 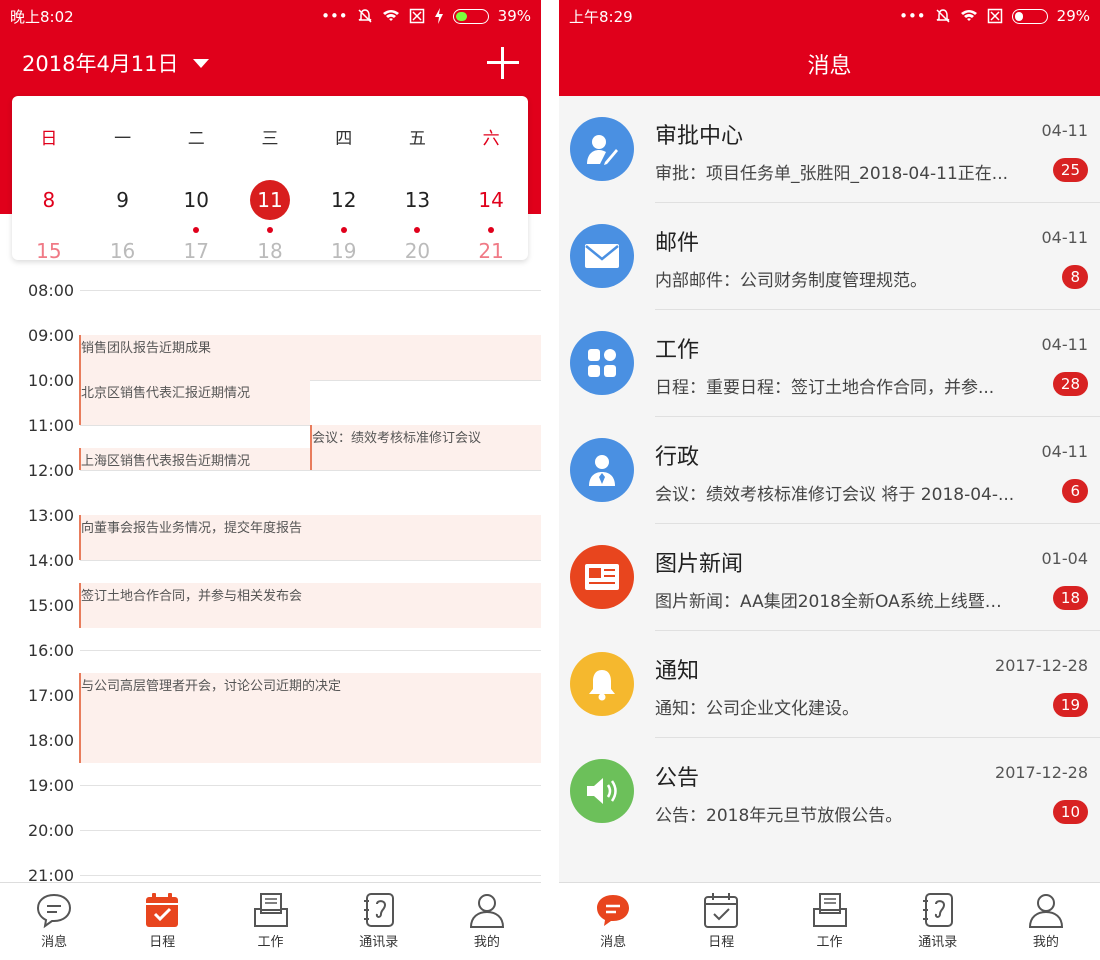 I want to click on hour-label: 17:00, so click(x=51, y=695).